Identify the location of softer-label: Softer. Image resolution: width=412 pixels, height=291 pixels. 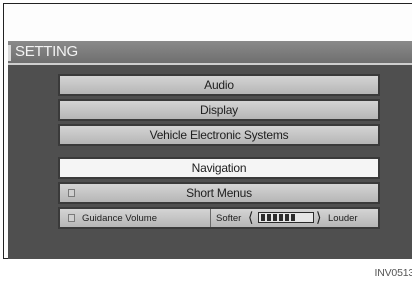
(229, 218).